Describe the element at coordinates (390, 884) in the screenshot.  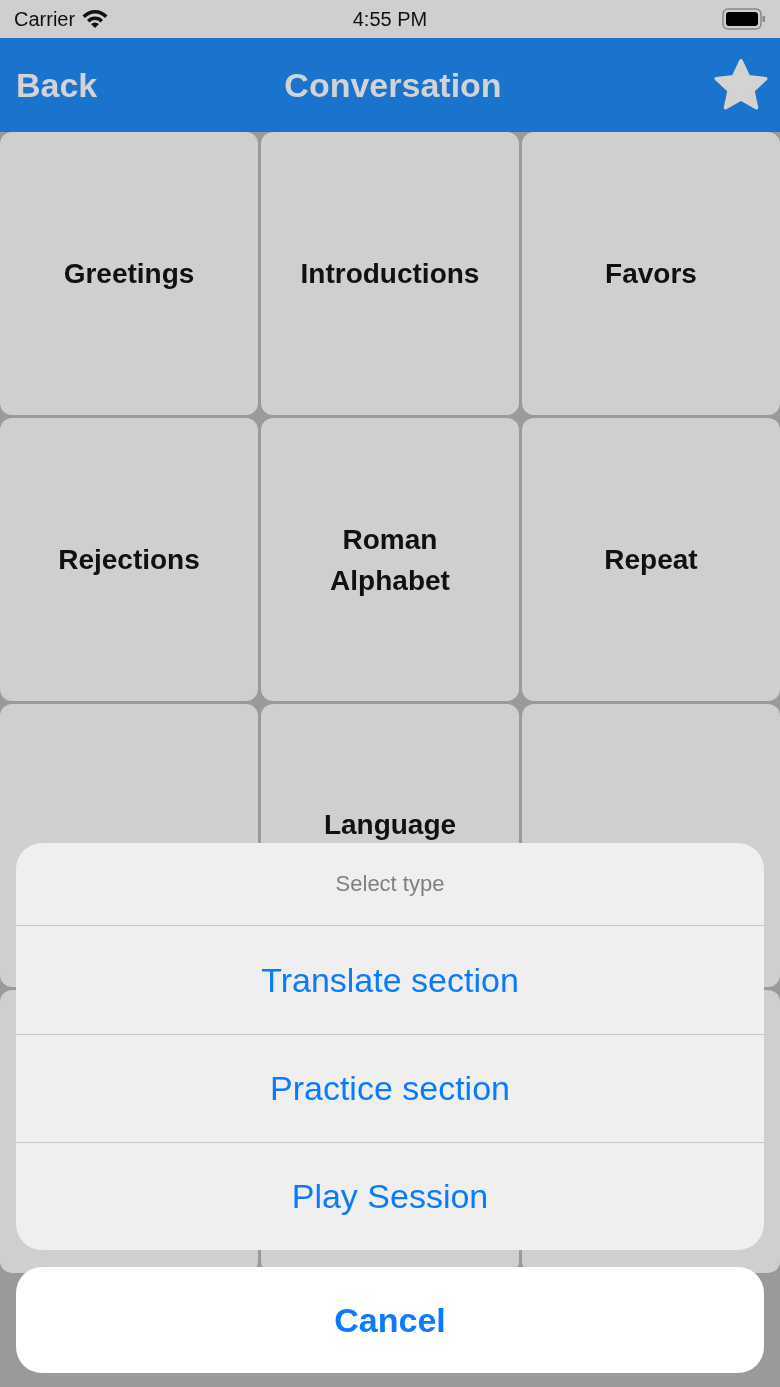
I see `sheet-title: Select type` at that location.